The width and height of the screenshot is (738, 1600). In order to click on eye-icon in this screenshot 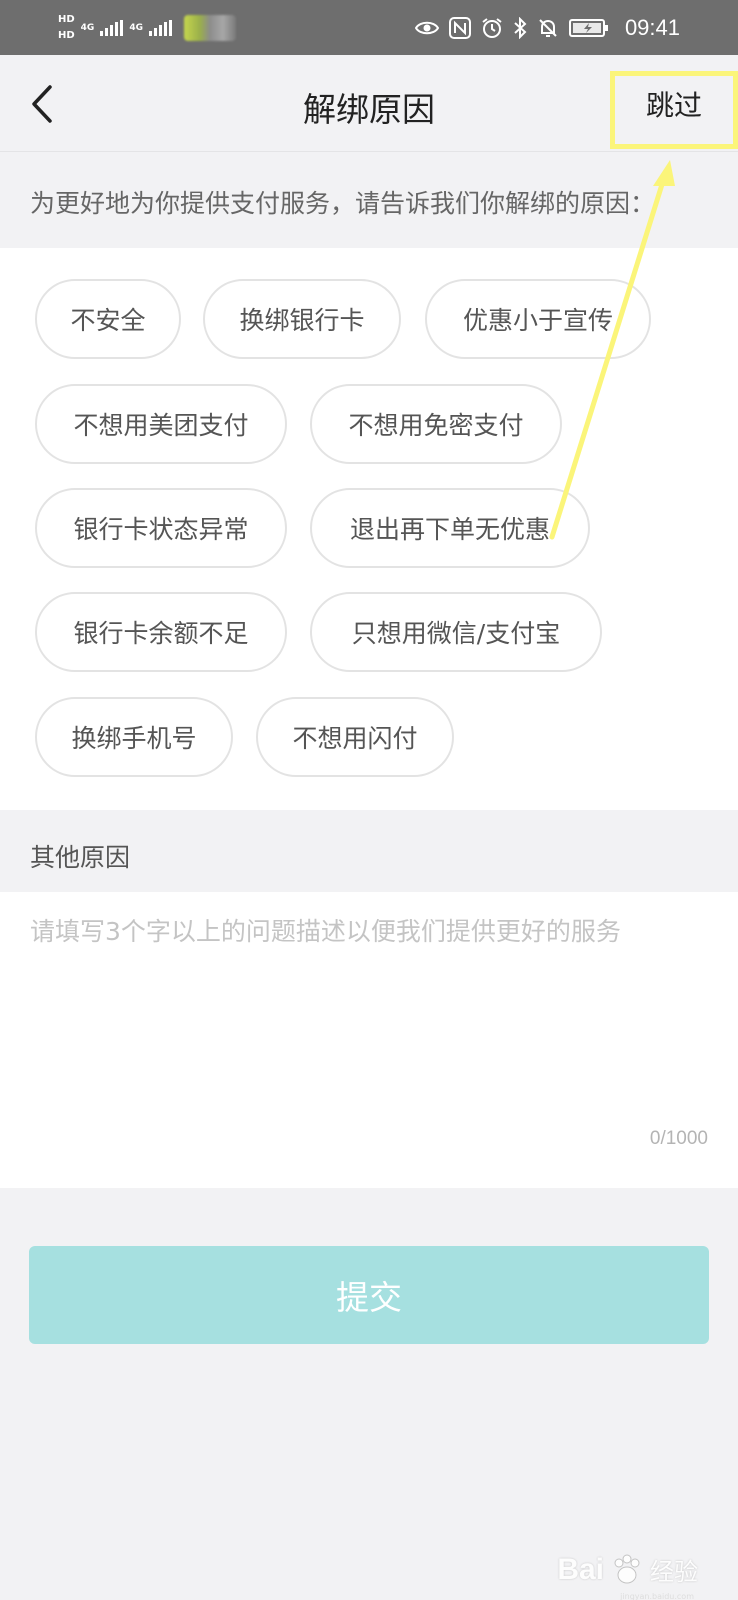, I will do `click(426, 27)`.